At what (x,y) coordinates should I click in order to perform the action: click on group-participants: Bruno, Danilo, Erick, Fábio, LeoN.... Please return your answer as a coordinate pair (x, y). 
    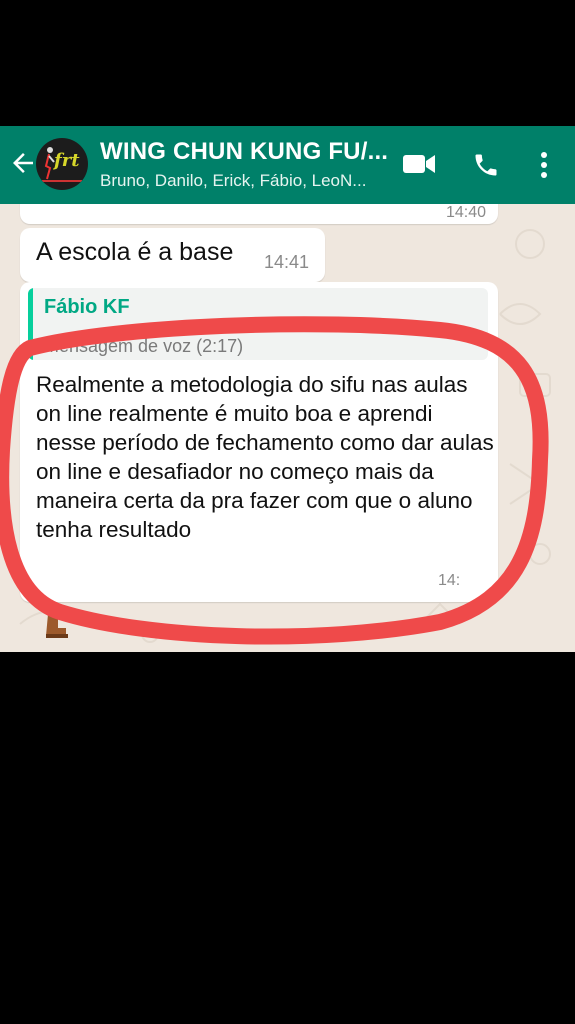
    Looking at the image, I should click on (233, 181).